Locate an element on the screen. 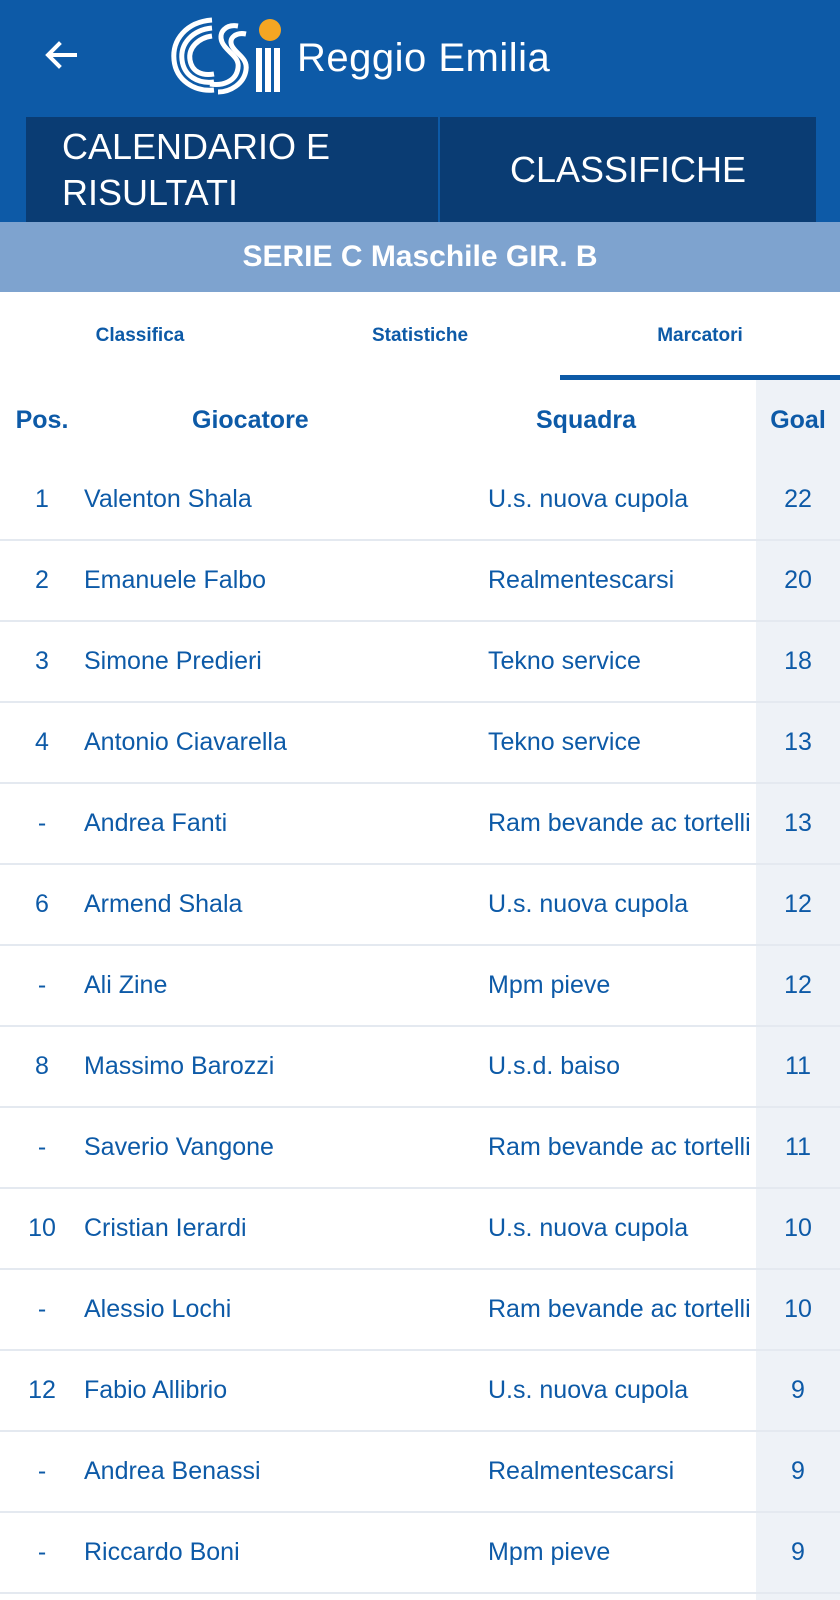 The width and height of the screenshot is (840, 1600). serie-title-bar: SERIE C Maschile GIR. B is located at coordinates (420, 257).